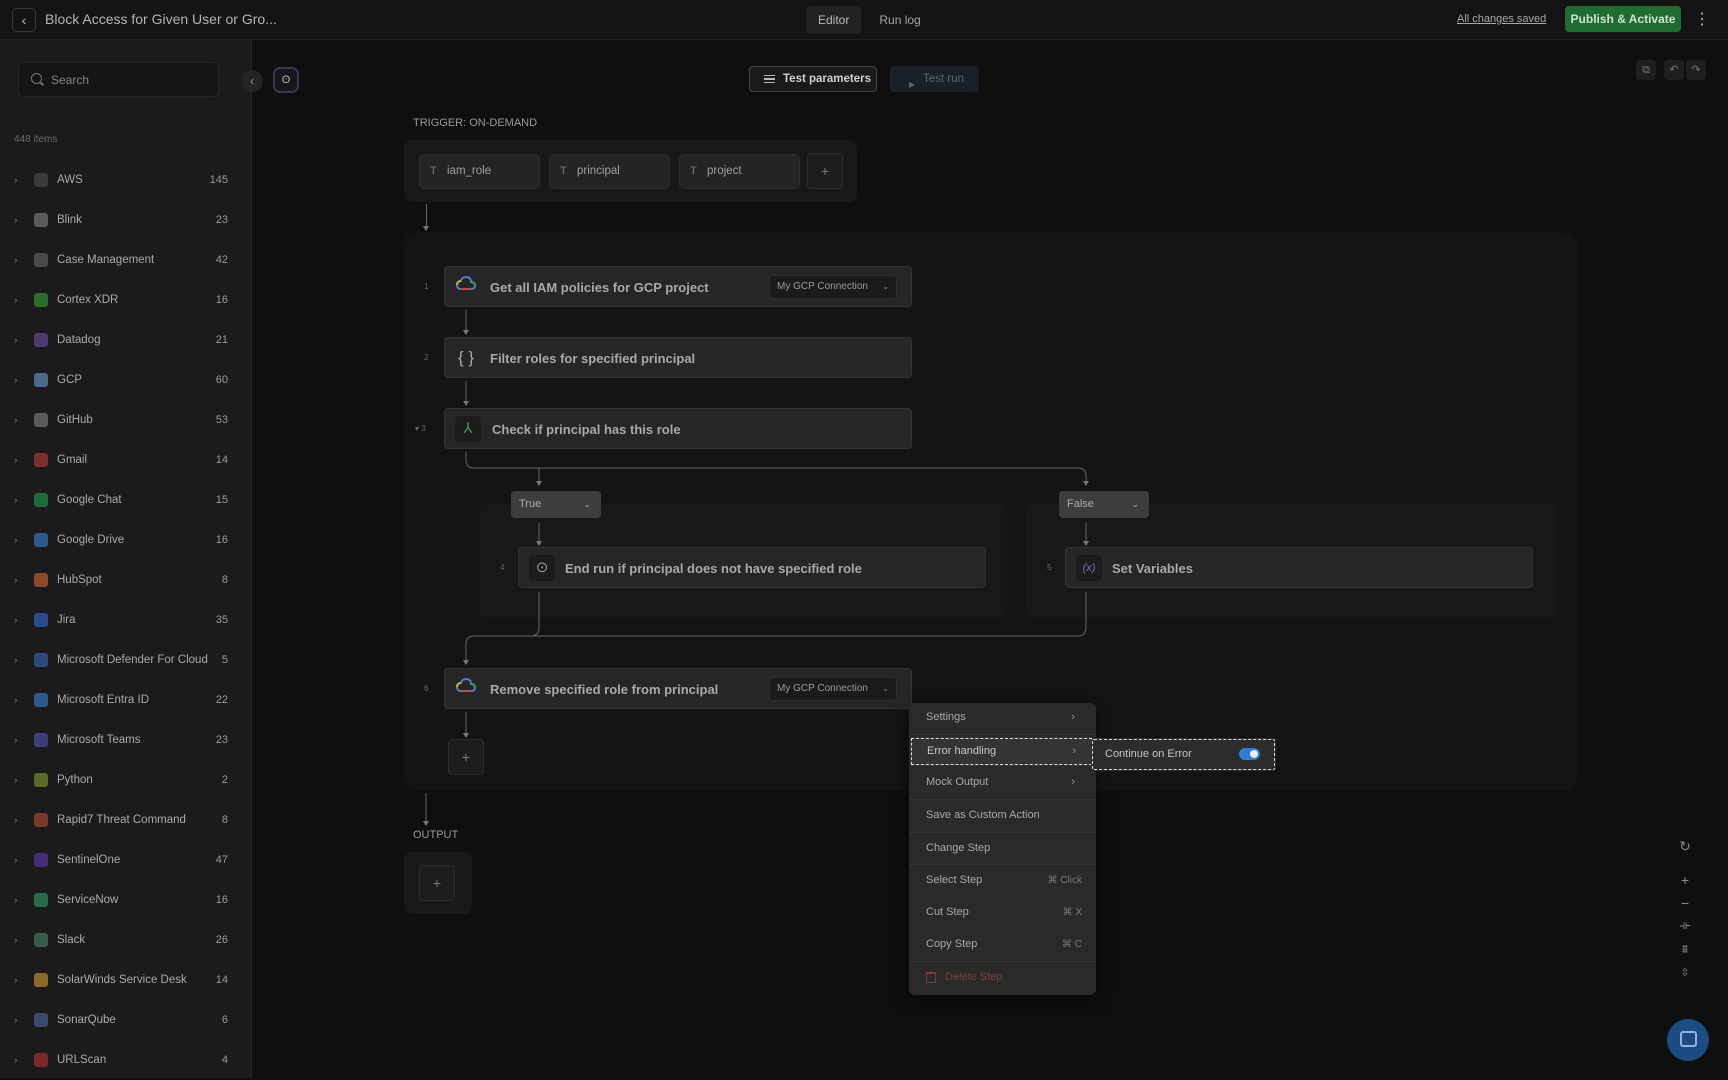 This screenshot has height=1080, width=1728. Describe the element at coordinates (1702, 20) in the screenshot. I see `more-options-icon: ⋮` at that location.